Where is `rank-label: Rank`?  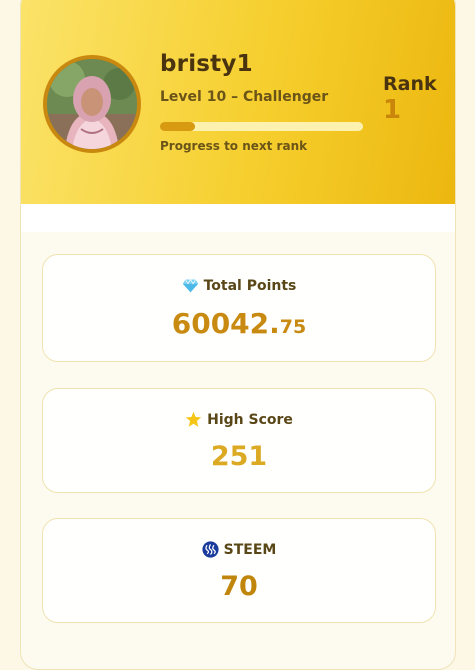 rank-label: Rank is located at coordinates (410, 84).